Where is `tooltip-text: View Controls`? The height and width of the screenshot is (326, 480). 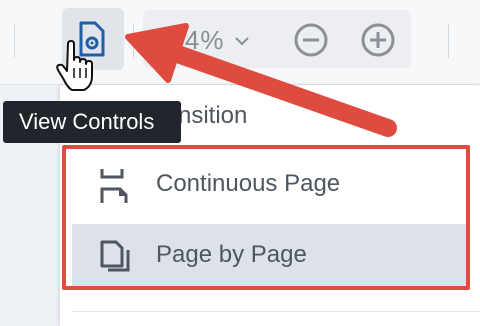 tooltip-text: View Controls is located at coordinates (87, 121).